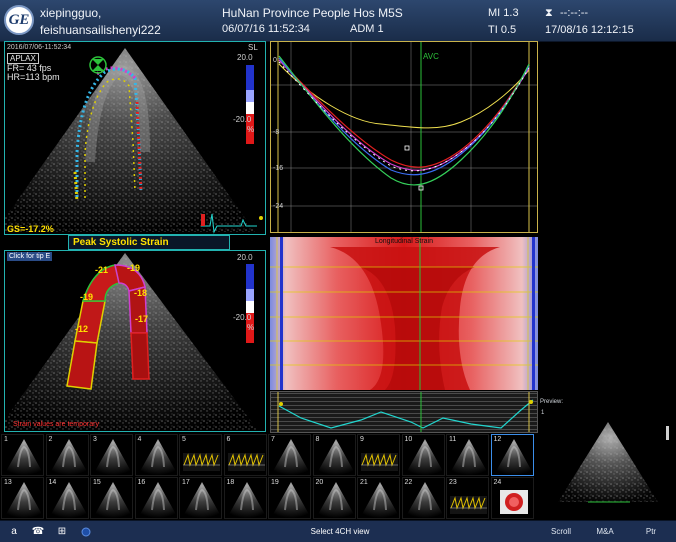  What do you see at coordinates (512, 498) in the screenshot?
I see `thumbnail-24: 24` at bounding box center [512, 498].